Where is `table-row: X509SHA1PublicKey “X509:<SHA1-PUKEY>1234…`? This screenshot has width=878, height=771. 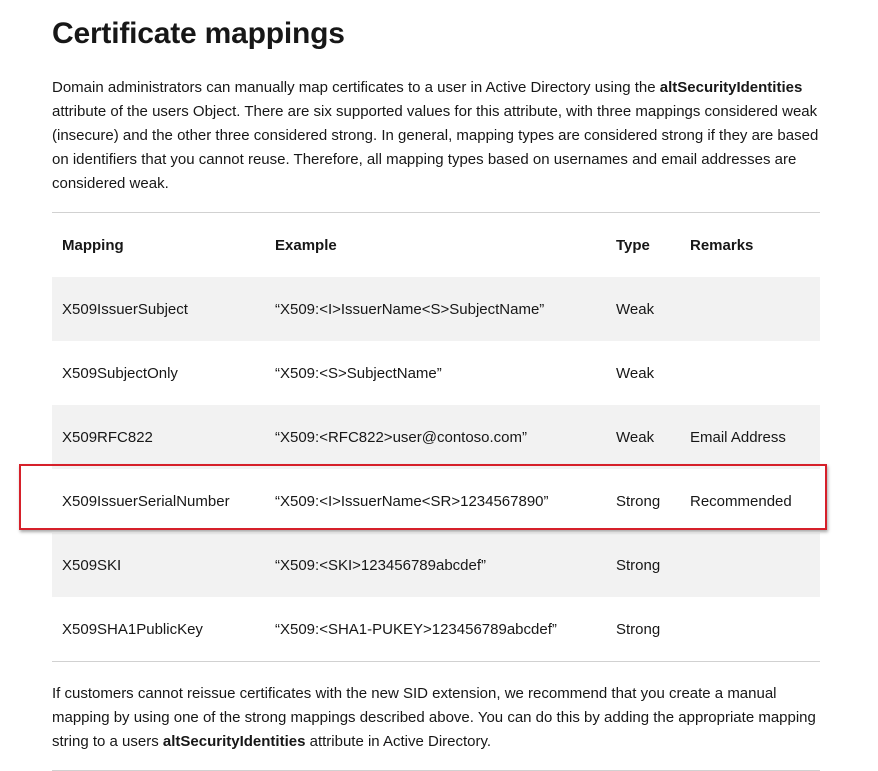
table-row: X509SHA1PublicKey “X509:<SHA1-PUKEY>1234… is located at coordinates (436, 629).